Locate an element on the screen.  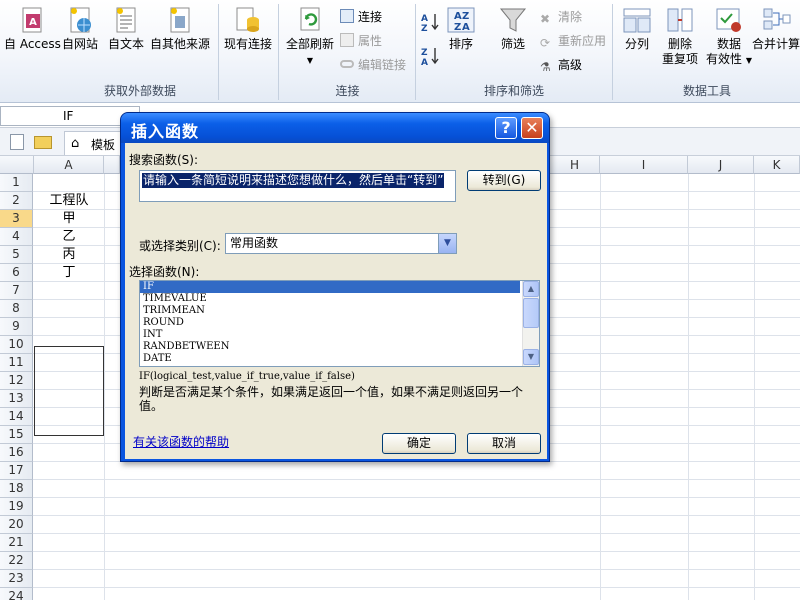
filter-button: 筛选 is located at coordinates (513, 29).